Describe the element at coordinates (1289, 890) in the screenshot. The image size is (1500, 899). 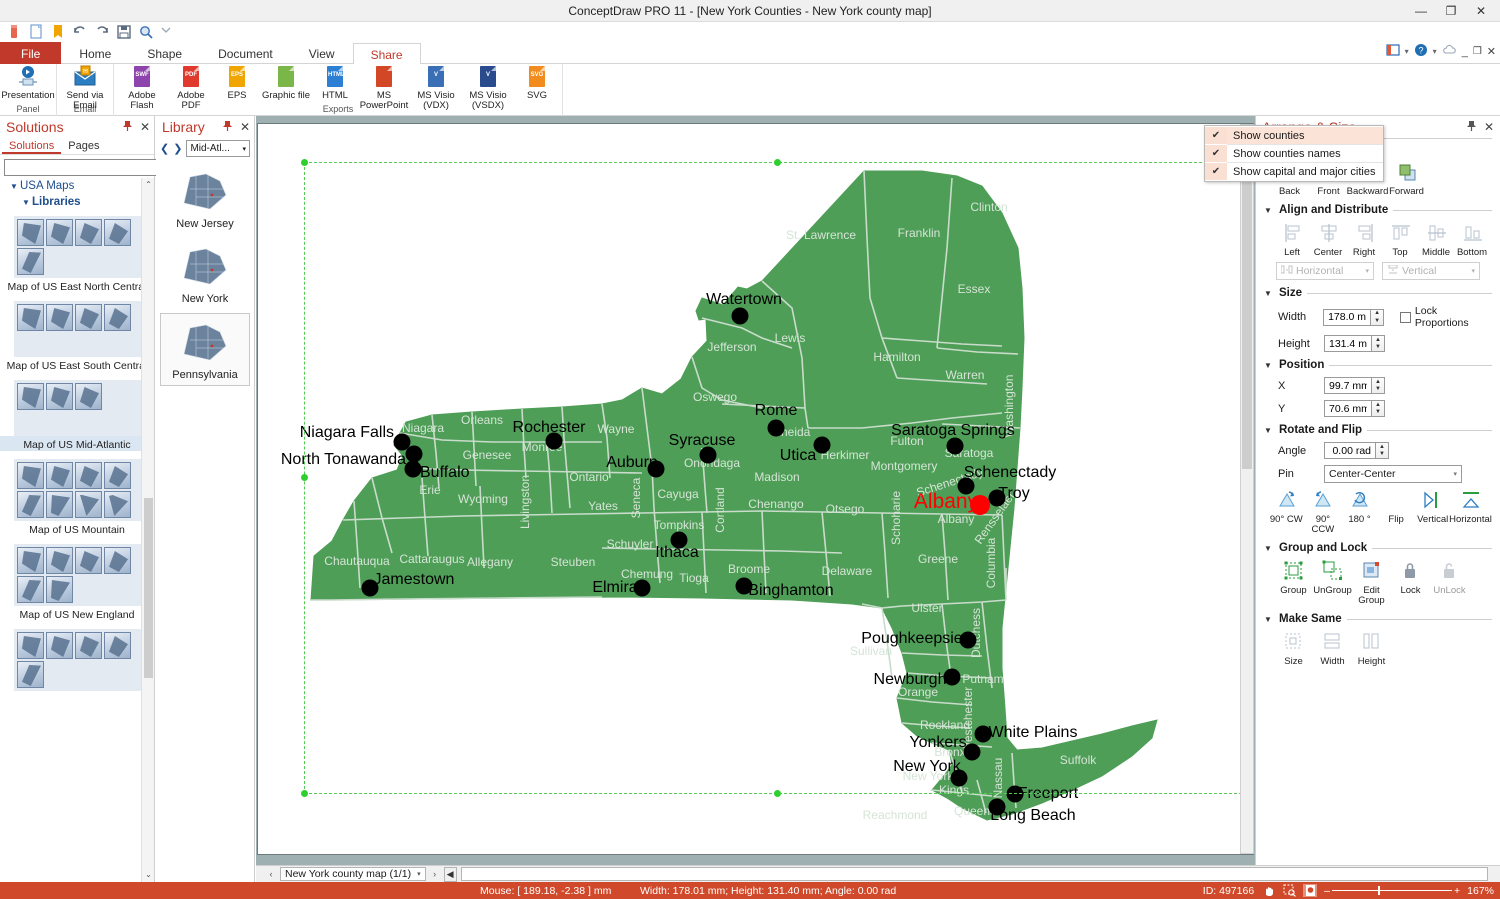
I see `zoom-selection-icon` at that location.